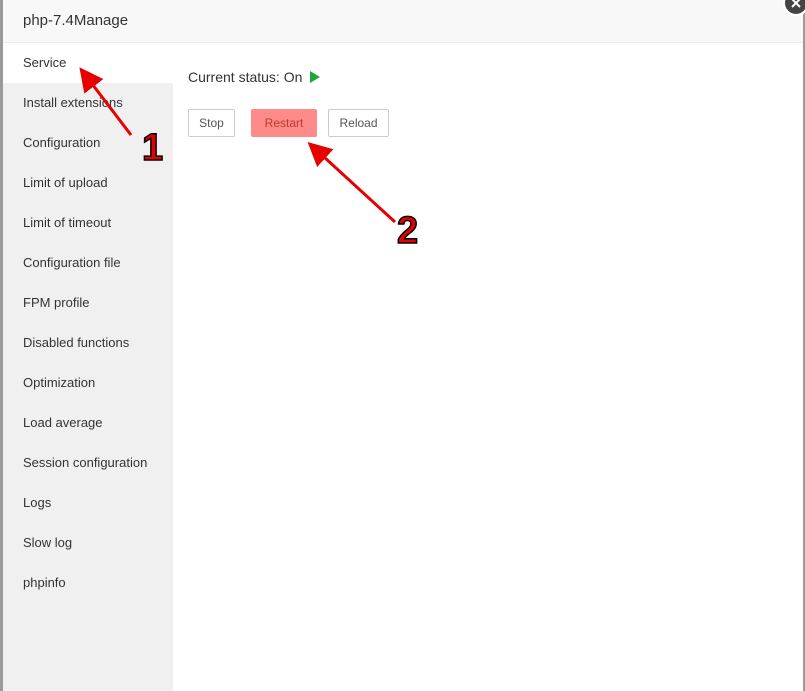 This screenshot has height=691, width=805. I want to click on sidebar-item-service: Service, so click(88, 63).